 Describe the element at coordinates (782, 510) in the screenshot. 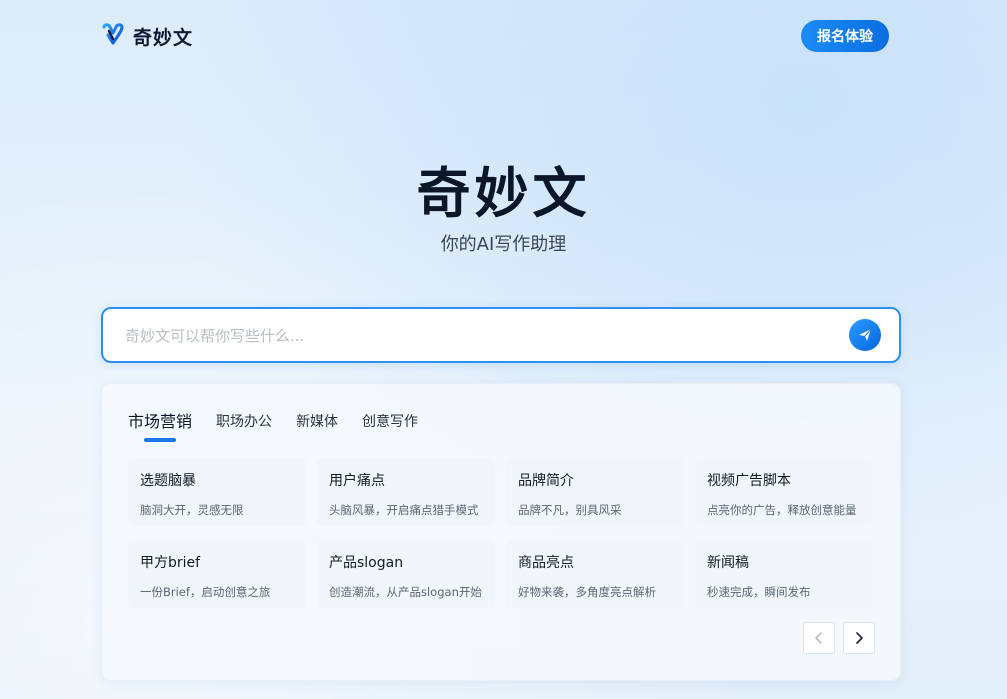

I see `card-description: 点亮你的广告，释放创意能量` at that location.